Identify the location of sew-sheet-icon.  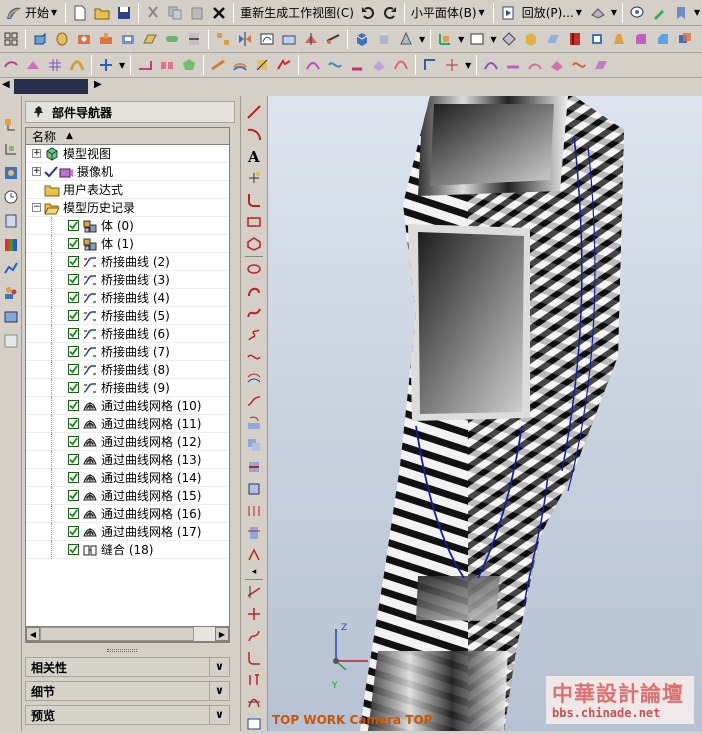
(284, 65).